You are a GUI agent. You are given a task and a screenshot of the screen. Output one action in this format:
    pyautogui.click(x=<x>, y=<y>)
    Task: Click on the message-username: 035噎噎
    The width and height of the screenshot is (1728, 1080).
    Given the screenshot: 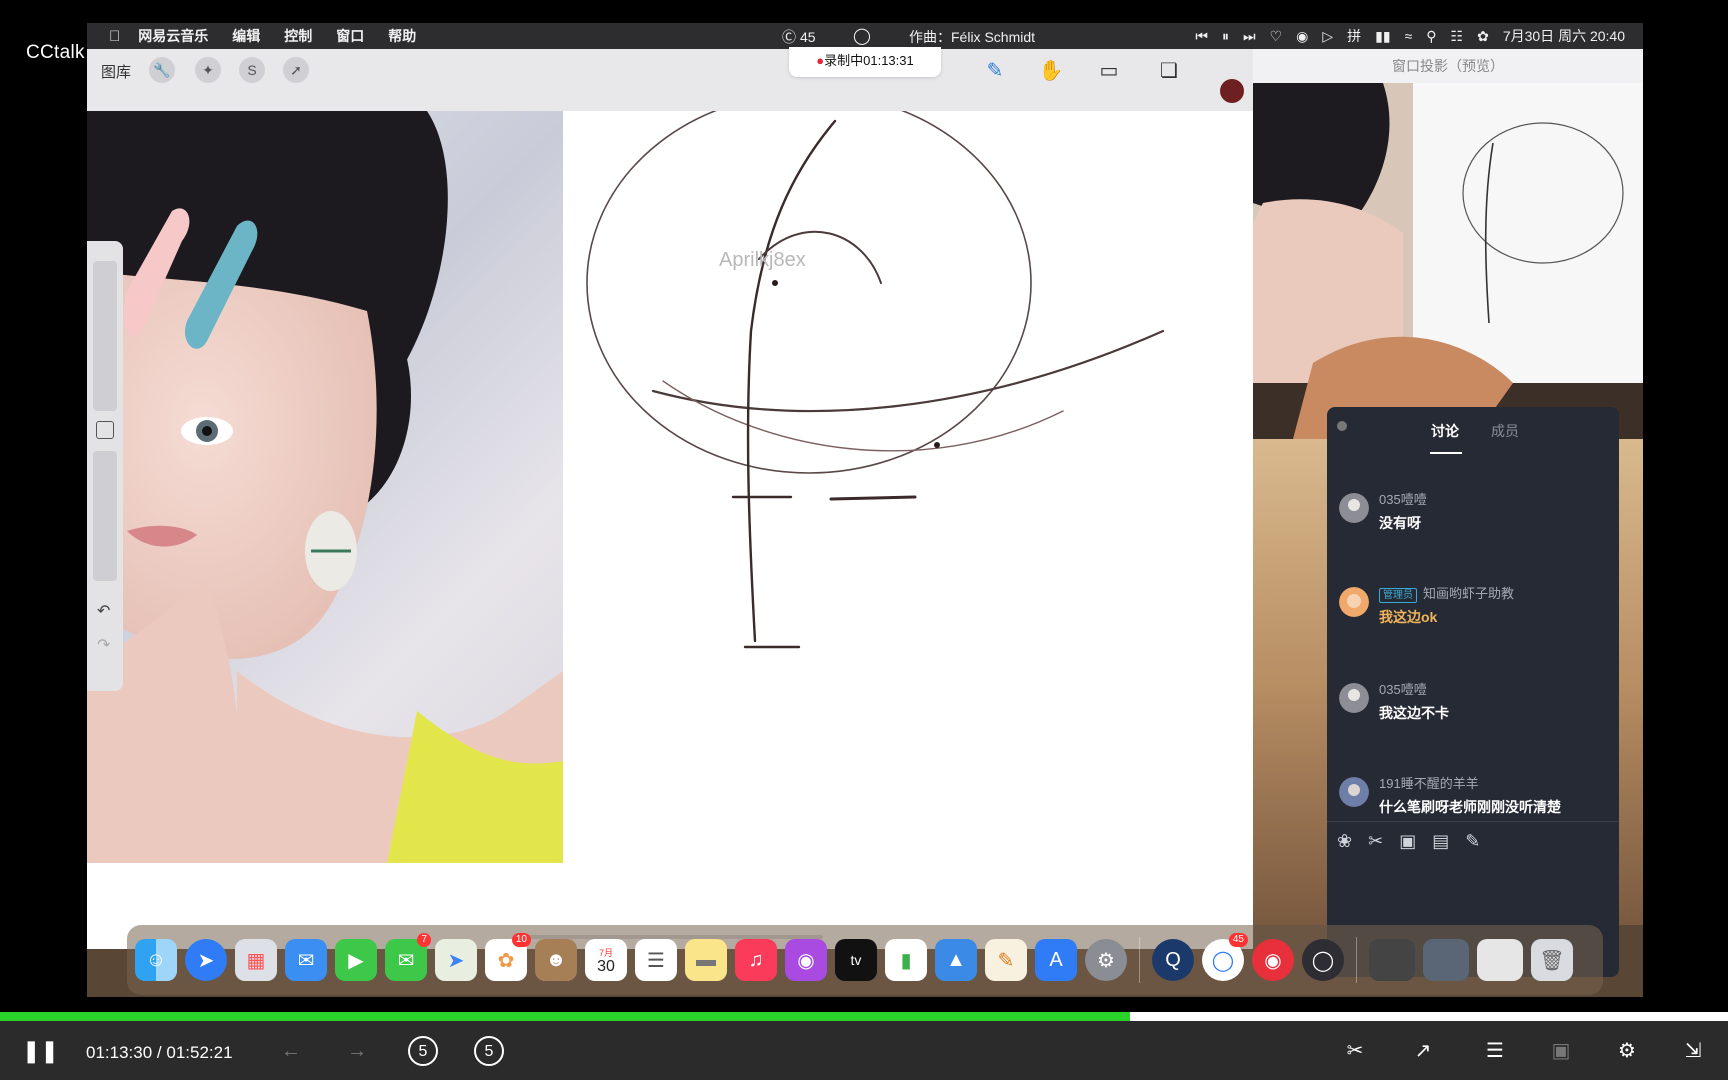 What is the action you would take?
    pyautogui.click(x=1403, y=689)
    